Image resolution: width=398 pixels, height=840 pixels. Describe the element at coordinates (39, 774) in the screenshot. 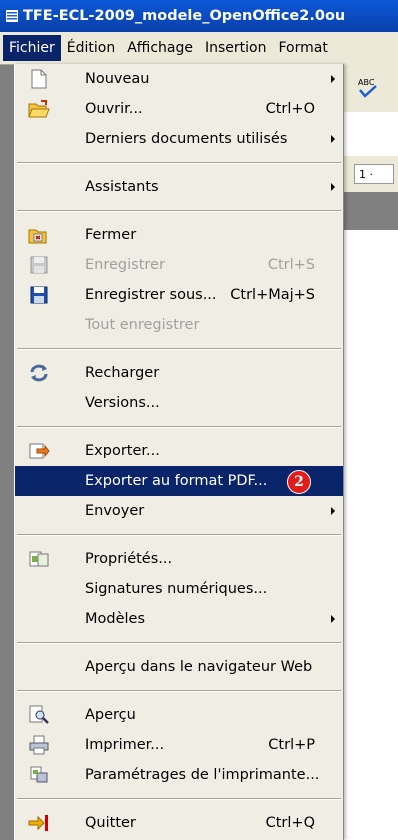

I see `printer-settings-icon` at that location.